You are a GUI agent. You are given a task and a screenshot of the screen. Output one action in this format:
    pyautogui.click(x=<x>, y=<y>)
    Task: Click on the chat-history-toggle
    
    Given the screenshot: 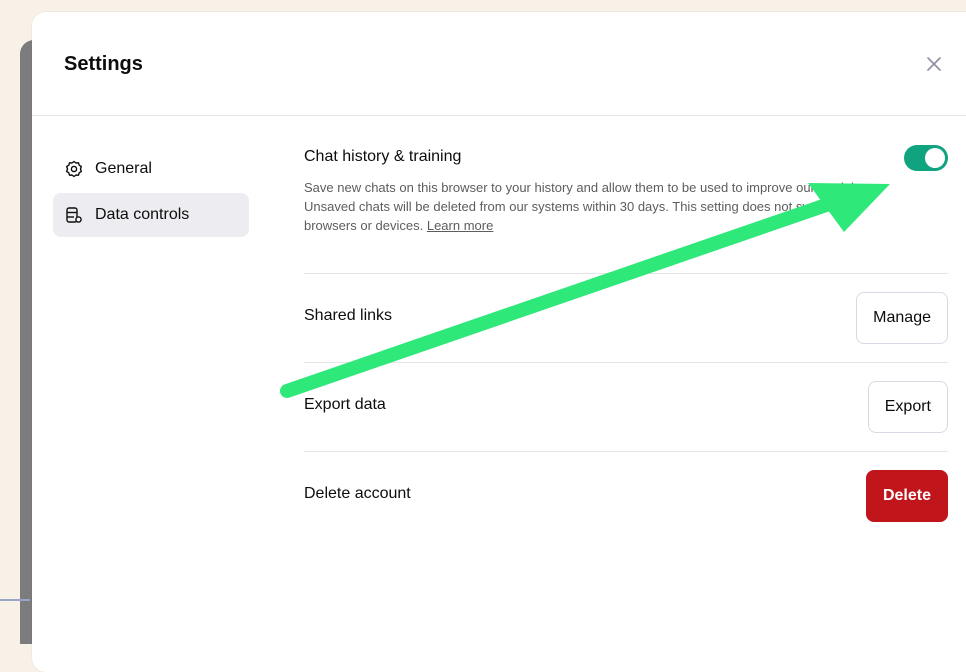 What is the action you would take?
    pyautogui.click(x=926, y=158)
    